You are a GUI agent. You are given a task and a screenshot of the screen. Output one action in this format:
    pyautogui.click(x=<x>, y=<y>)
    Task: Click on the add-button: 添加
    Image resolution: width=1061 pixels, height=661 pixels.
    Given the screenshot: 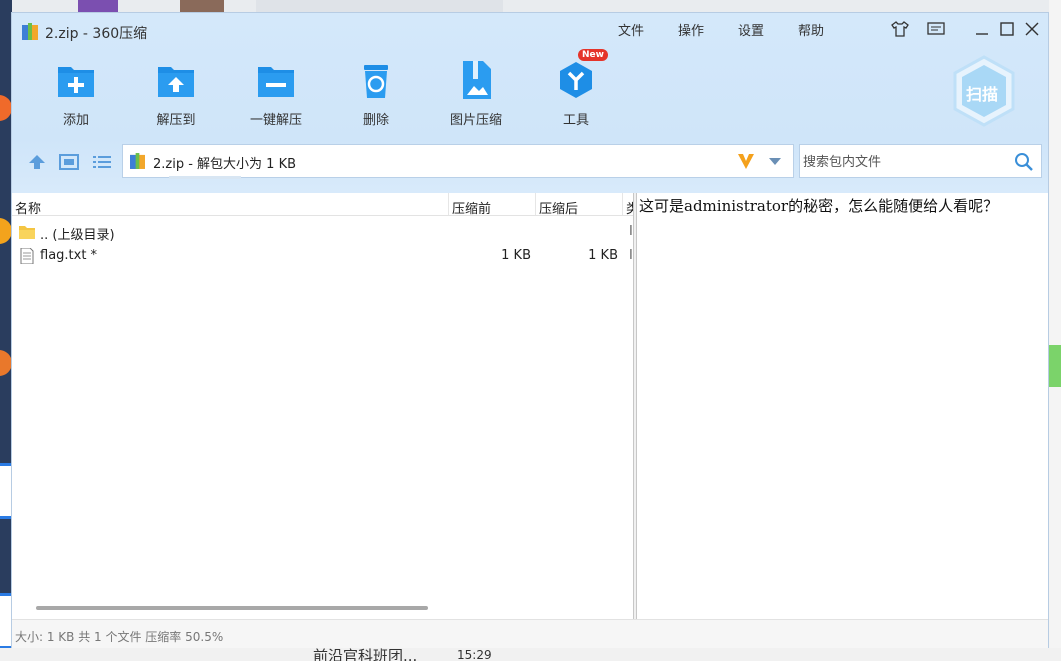 What is the action you would take?
    pyautogui.click(x=76, y=93)
    